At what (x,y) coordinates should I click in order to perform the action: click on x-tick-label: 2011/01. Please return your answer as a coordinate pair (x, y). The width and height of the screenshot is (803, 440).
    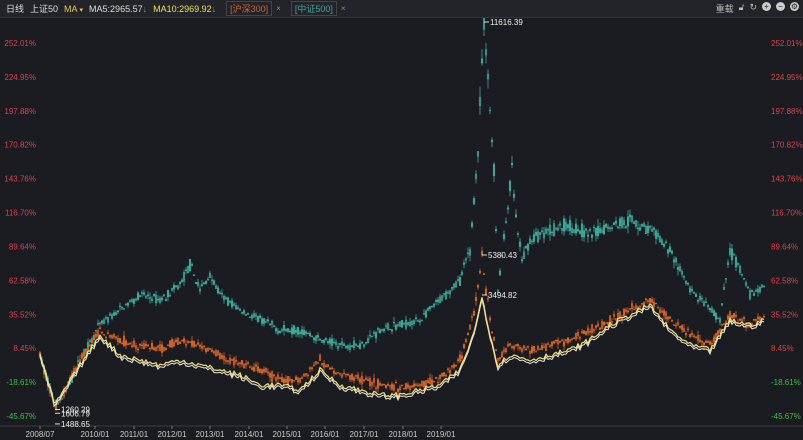
    Looking at the image, I should click on (134, 434).